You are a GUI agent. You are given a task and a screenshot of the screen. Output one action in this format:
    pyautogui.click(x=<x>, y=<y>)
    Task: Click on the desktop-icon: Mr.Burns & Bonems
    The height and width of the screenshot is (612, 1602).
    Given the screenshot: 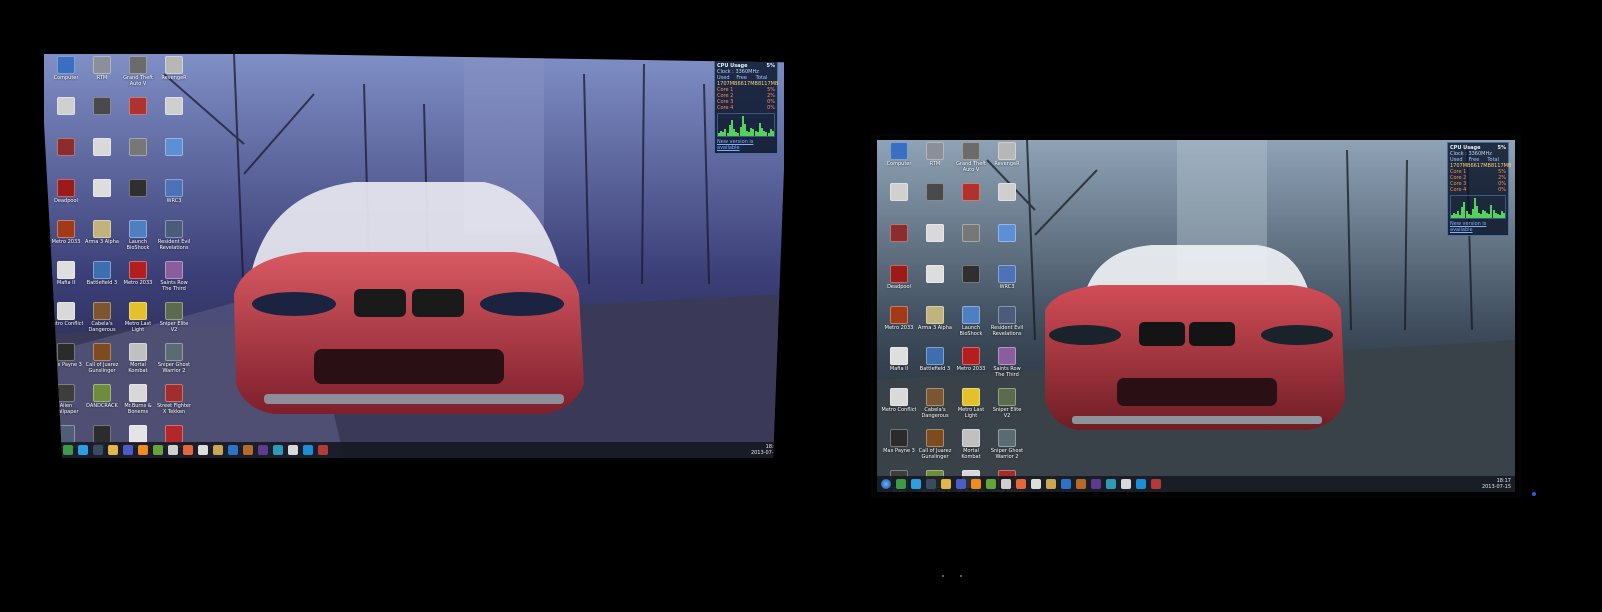 What is the action you would take?
    pyautogui.click(x=138, y=404)
    